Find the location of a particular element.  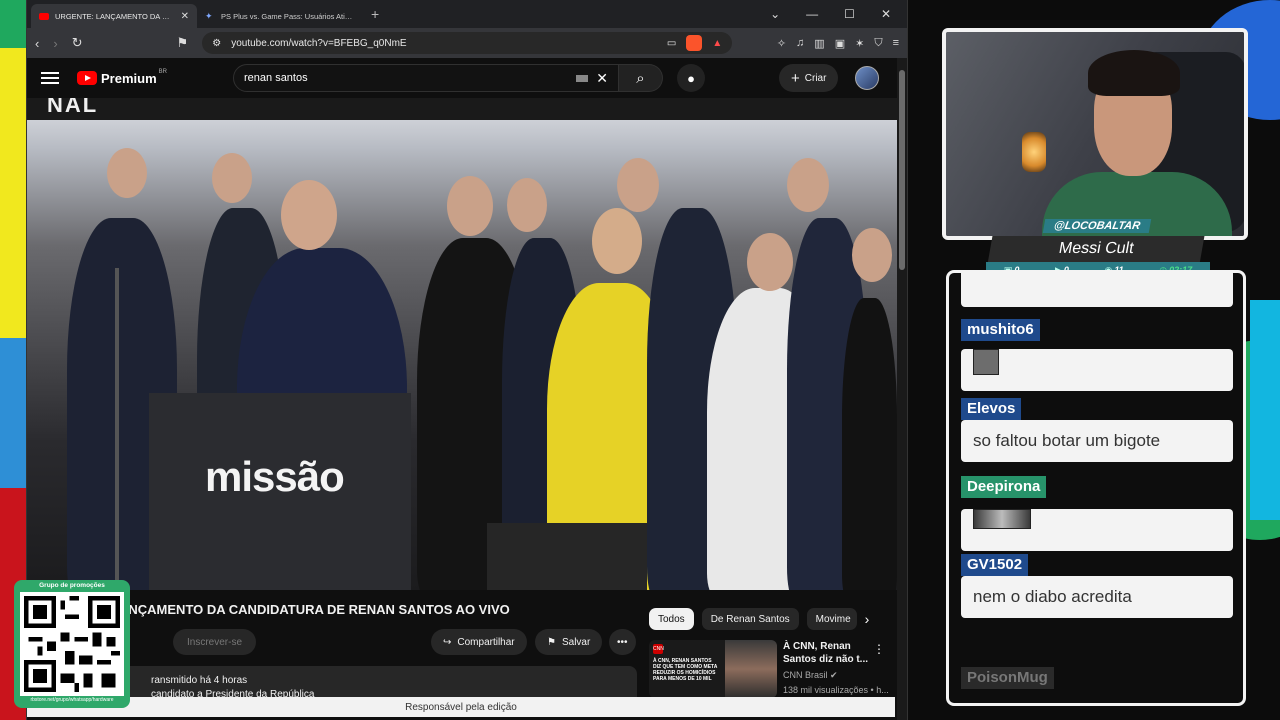

speaker-head is located at coordinates (309, 215).